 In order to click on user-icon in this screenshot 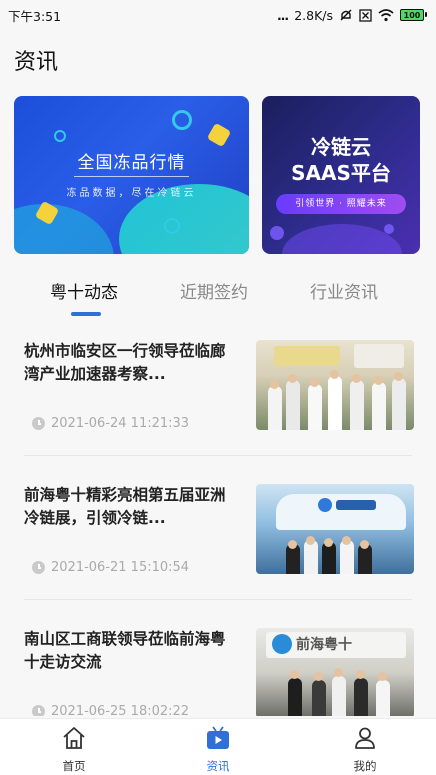, I will do `click(365, 740)`.